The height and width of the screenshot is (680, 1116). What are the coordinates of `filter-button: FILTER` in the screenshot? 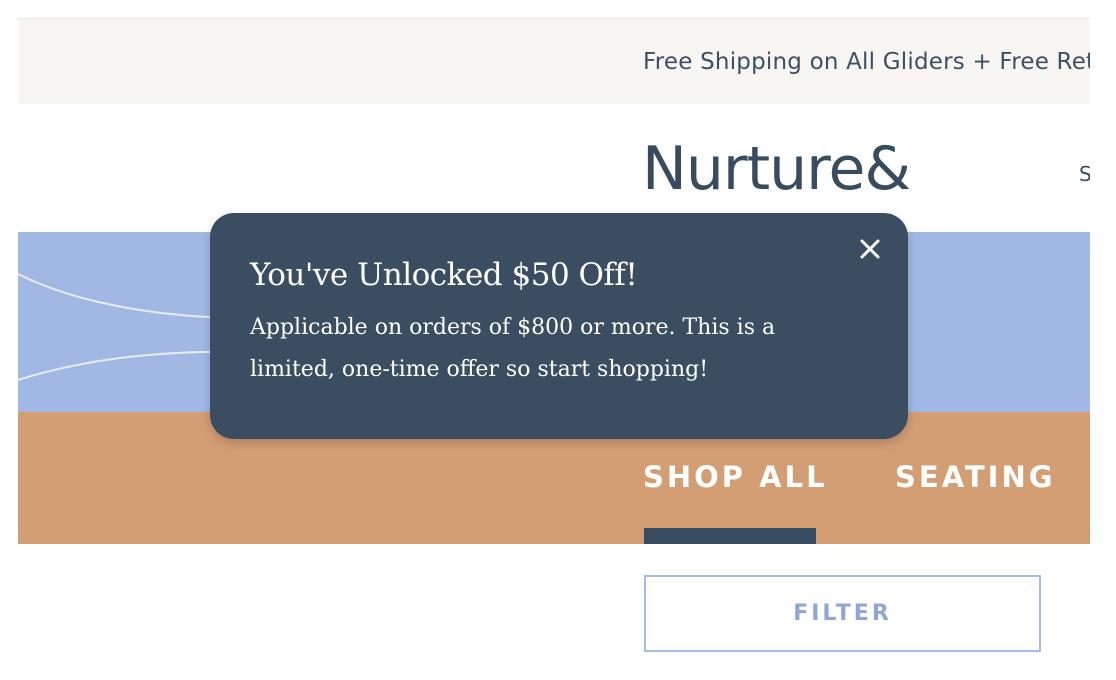 It's located at (842, 613).